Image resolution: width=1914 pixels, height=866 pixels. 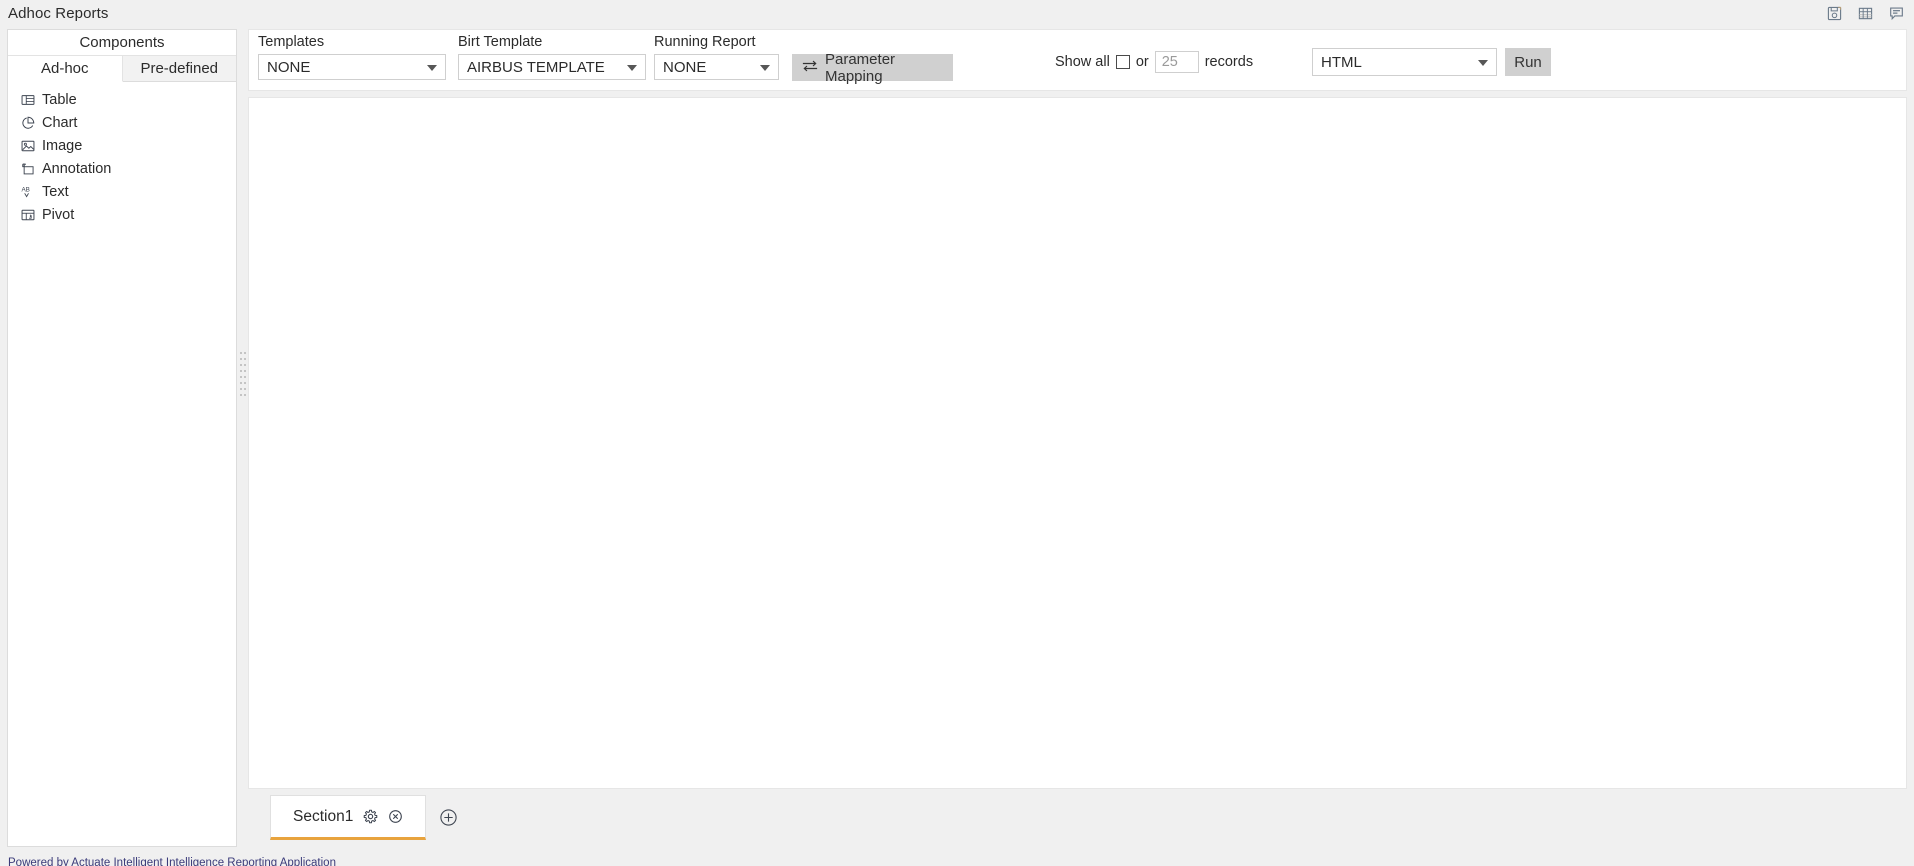 I want to click on birt-template-field: Birt Template AIRBUS TEMPLATE, so click(x=552, y=56).